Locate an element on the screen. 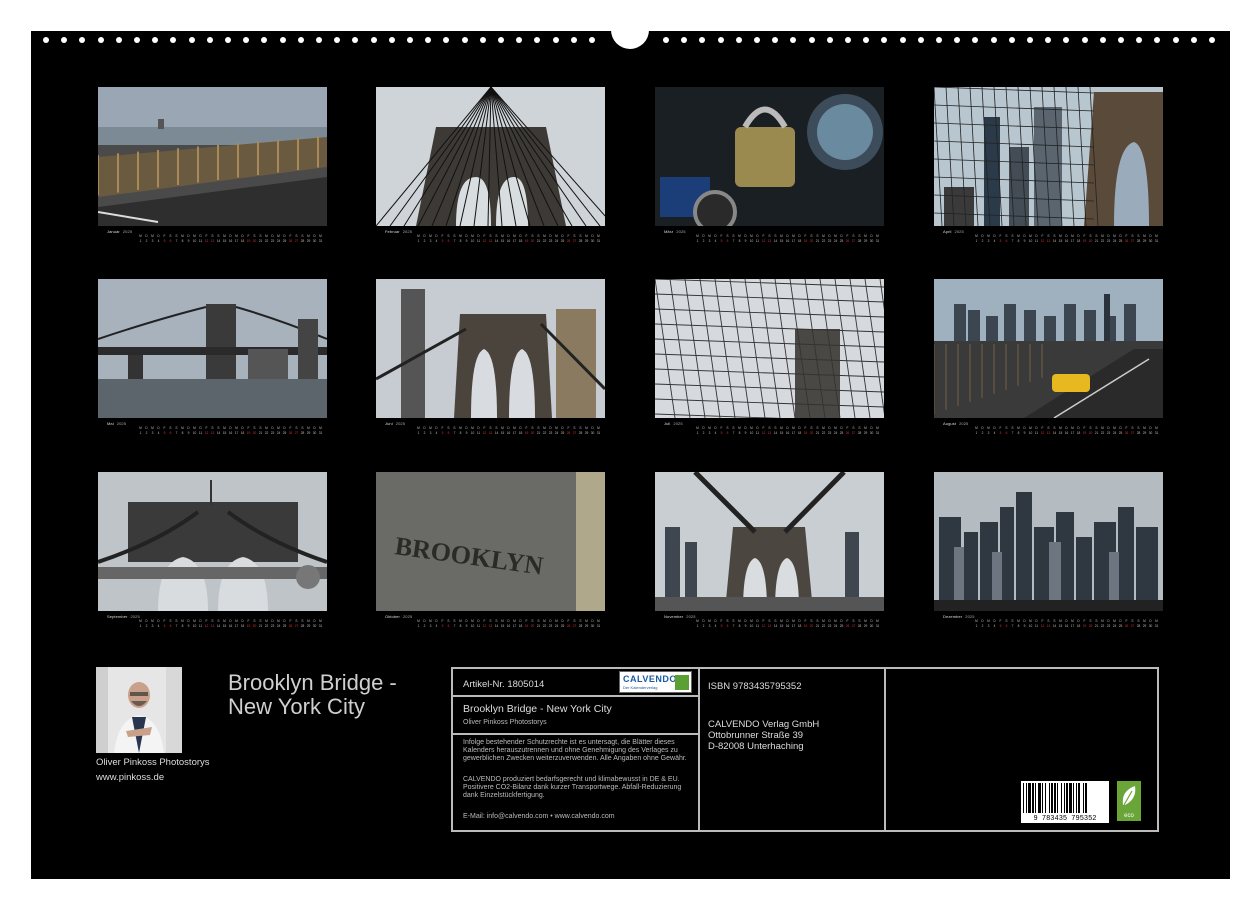 The image size is (1260, 908). day-number: 9 is located at coordinates (188, 241).